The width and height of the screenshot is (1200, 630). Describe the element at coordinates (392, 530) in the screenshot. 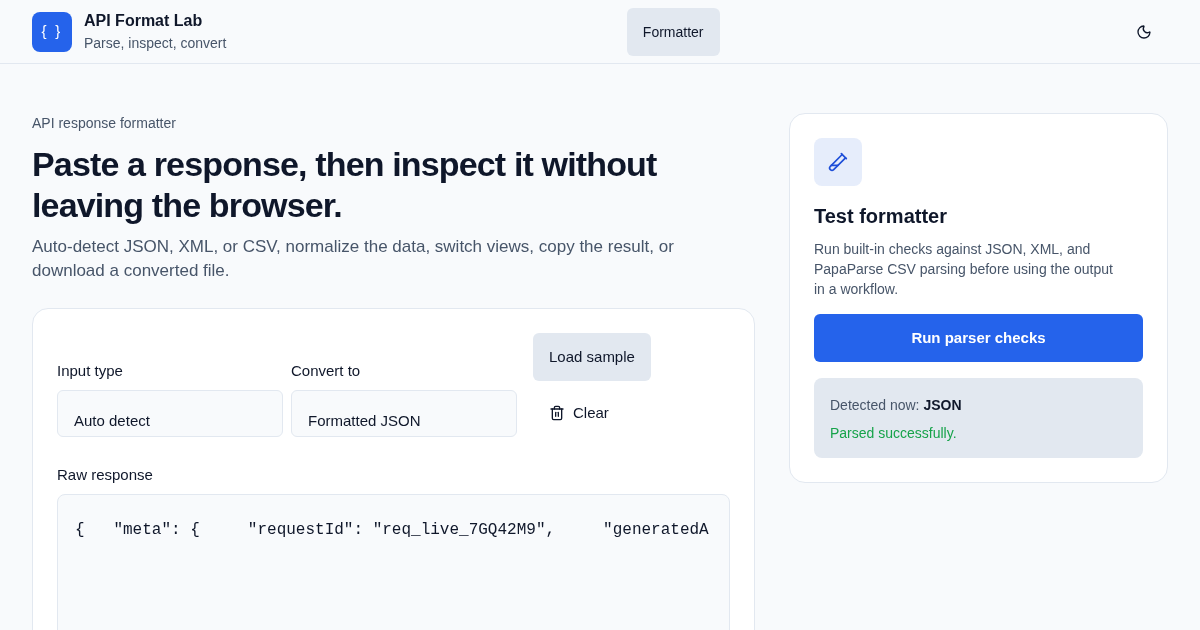

I see `raw-response-text: { "meta": { "requestId": "req_live_7GQ42M9", "generatedA` at that location.